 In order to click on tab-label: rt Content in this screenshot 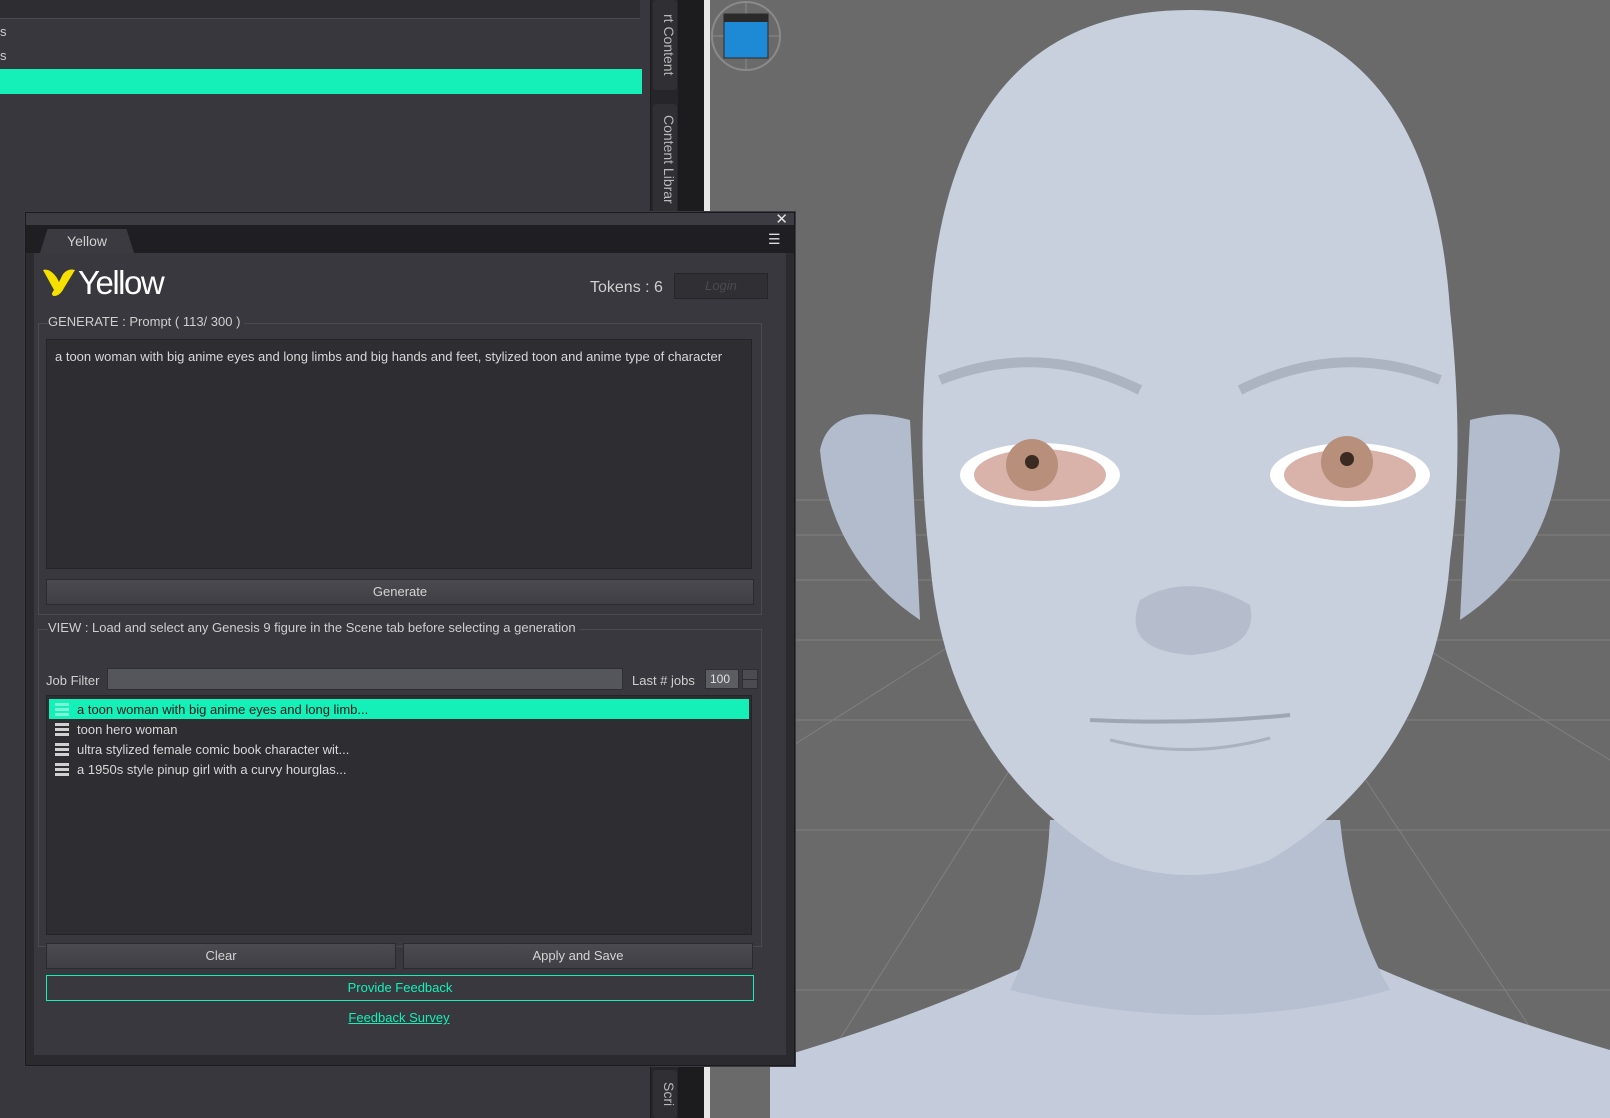, I will do `click(669, 45)`.